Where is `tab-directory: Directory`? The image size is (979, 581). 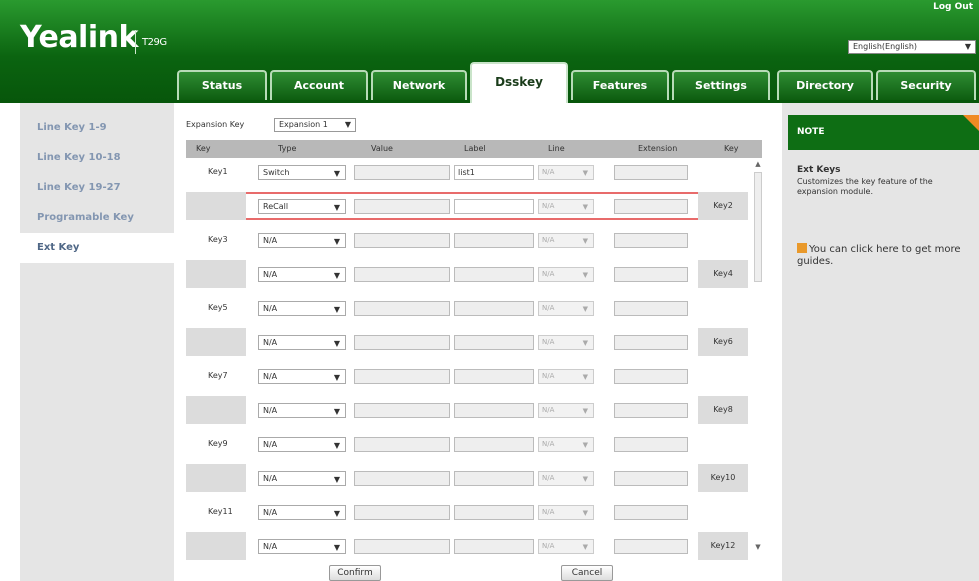 tab-directory: Directory is located at coordinates (825, 85).